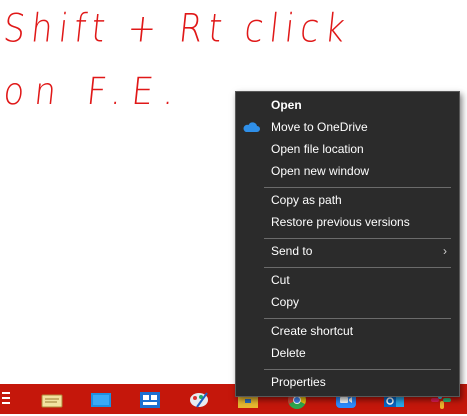 This screenshot has height=416, width=467. Describe the element at coordinates (94, 92) in the screenshot. I see `annotation-line-2: on F.E.` at that location.